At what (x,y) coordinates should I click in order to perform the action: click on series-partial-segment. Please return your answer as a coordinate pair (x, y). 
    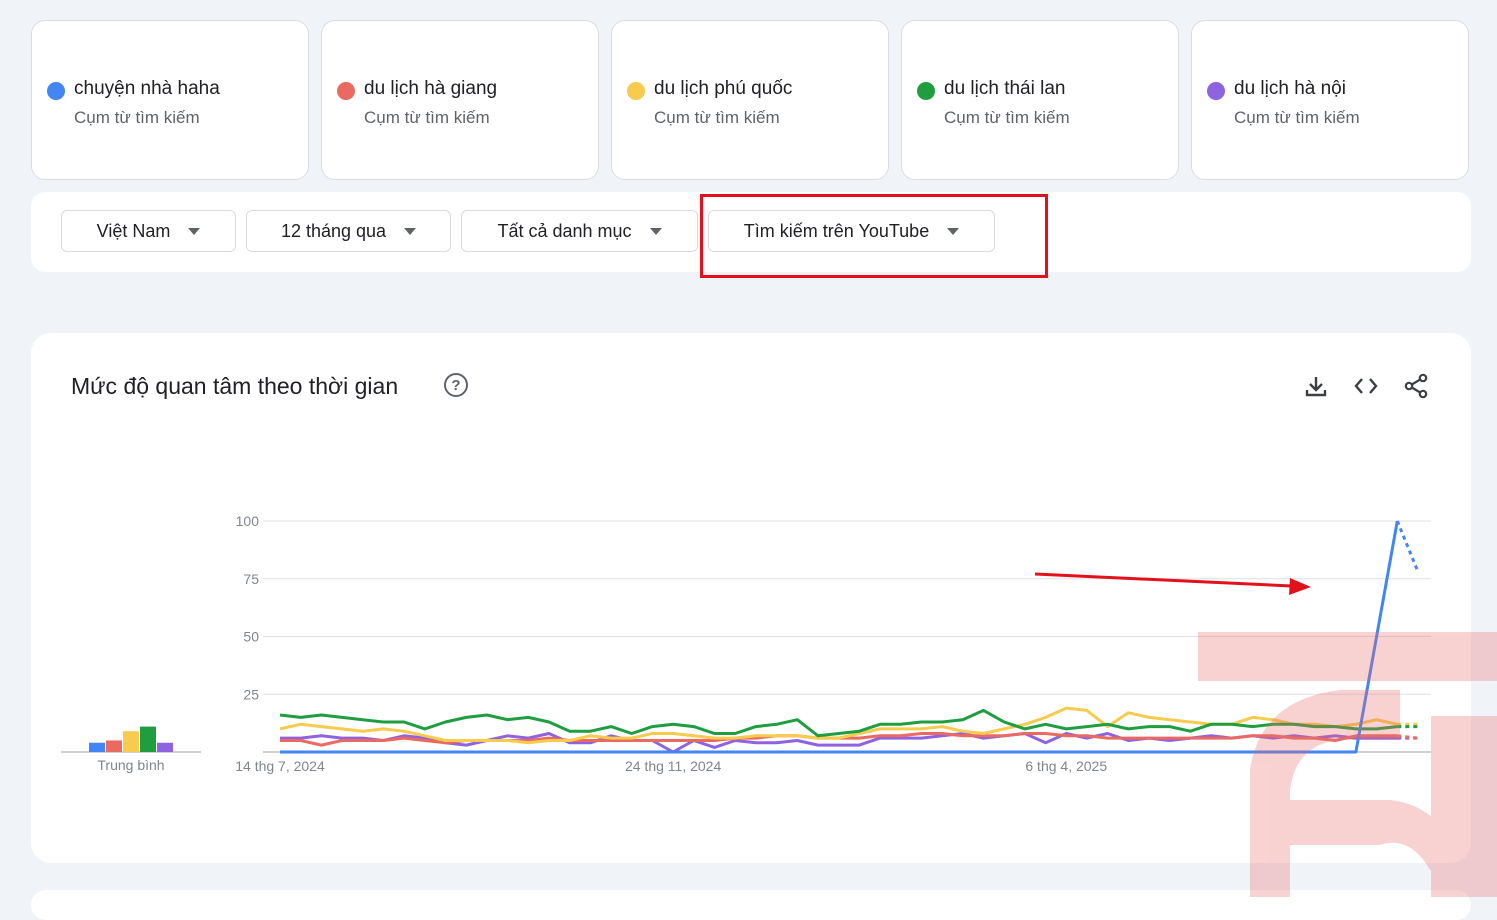
    Looking at the image, I should click on (1407, 546).